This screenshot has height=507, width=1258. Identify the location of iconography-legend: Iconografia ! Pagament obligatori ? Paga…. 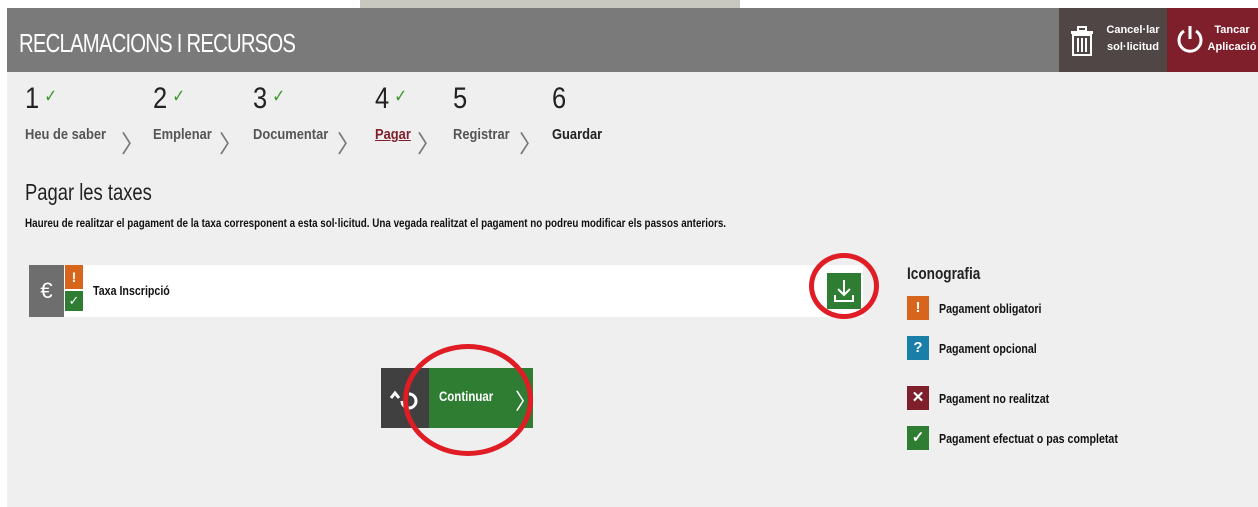
(1012, 357).